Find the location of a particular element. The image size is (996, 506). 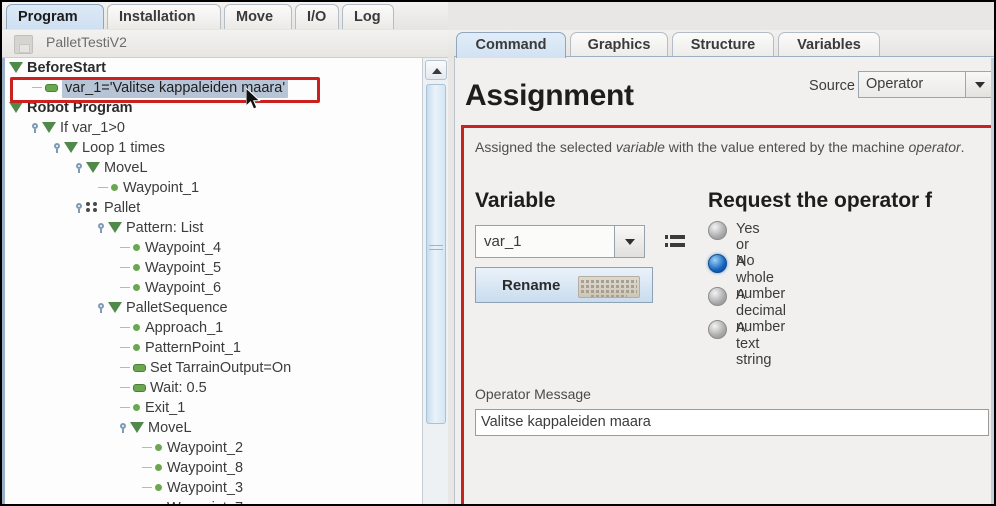

variable-dropdown-arrow is located at coordinates (629, 241).